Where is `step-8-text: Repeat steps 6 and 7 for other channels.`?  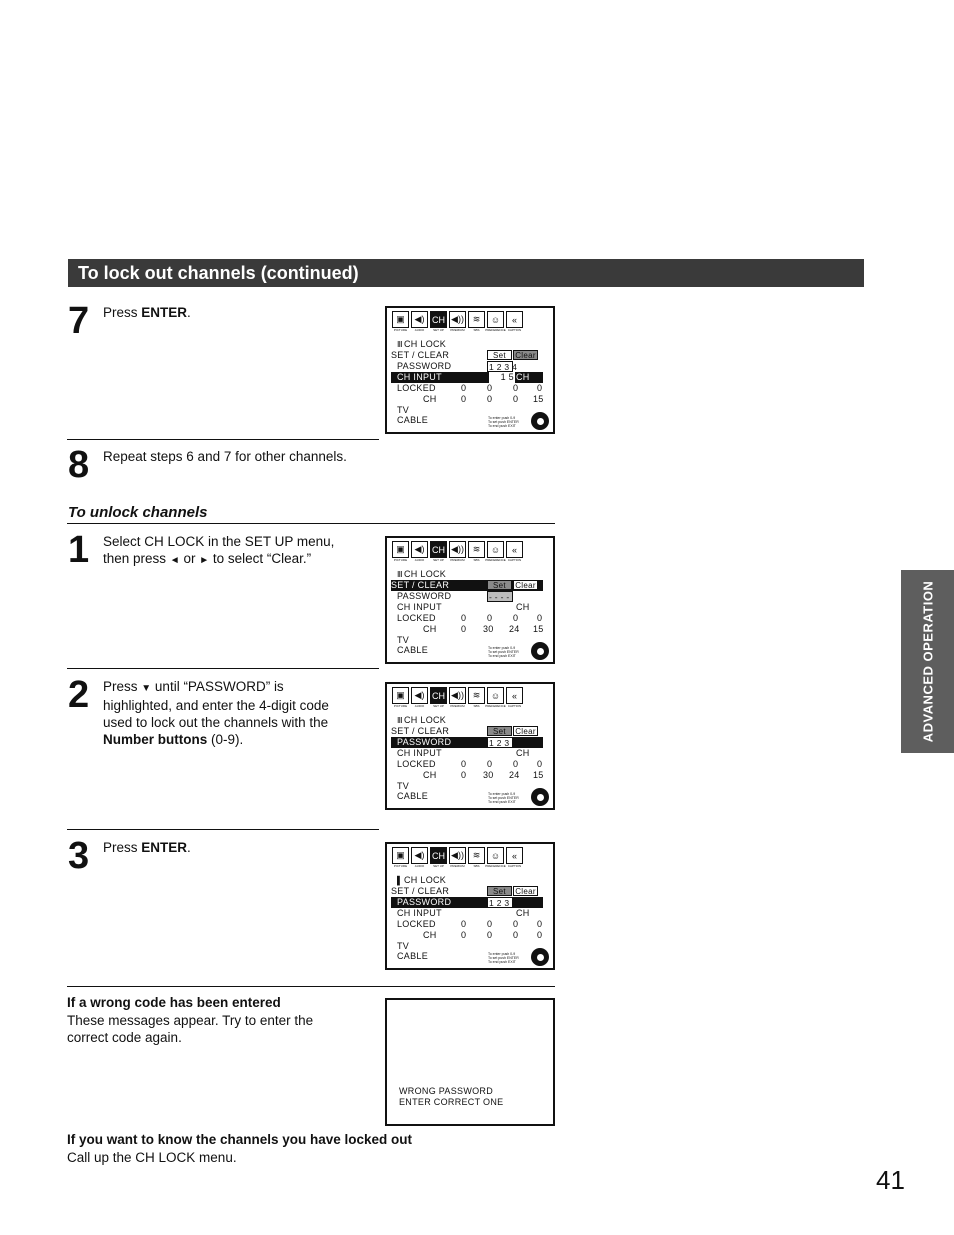
step-8-text: Repeat steps 6 and 7 for other channels. is located at coordinates (225, 456).